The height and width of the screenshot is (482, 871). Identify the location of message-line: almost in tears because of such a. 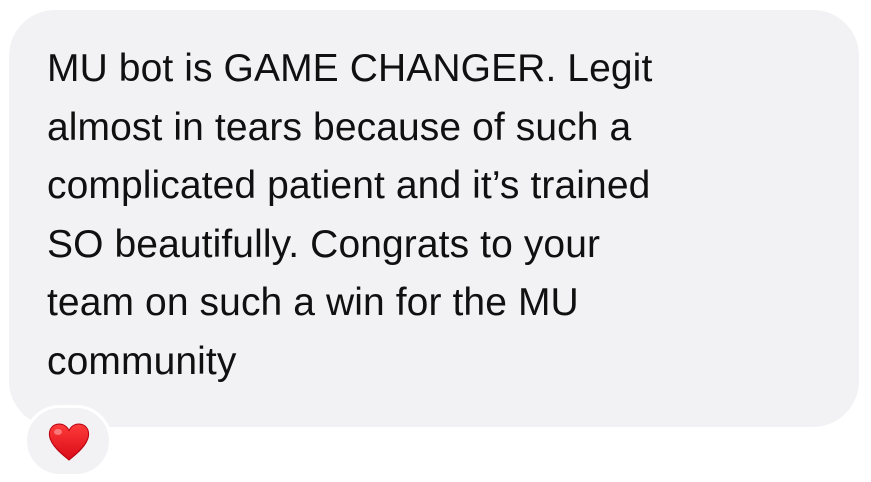
(339, 127).